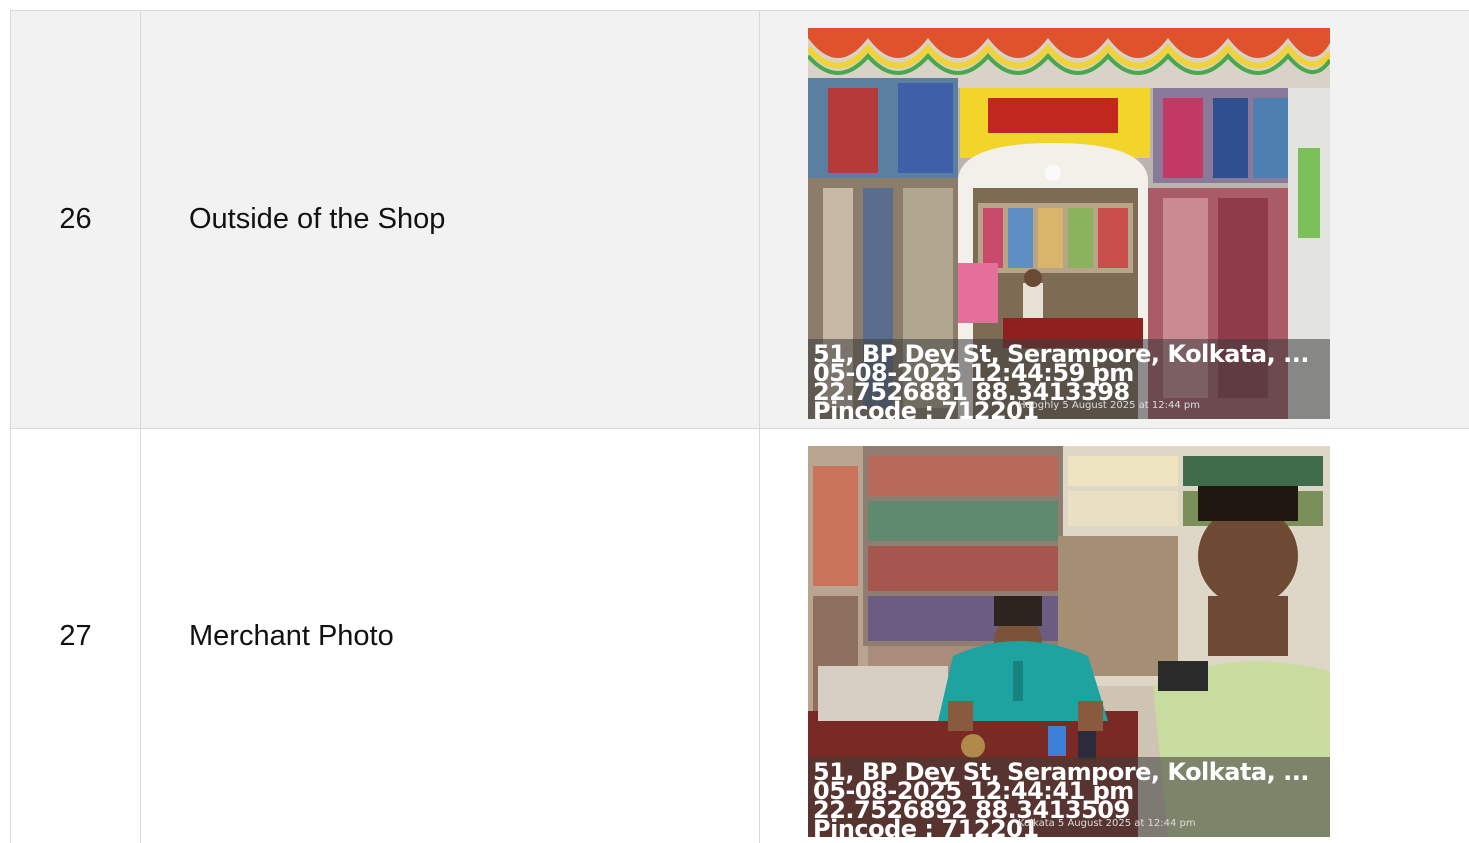 The height and width of the screenshot is (843, 1469). I want to click on stamp-camera-caption: Hooghly 5 August 2025 at 12:44 pm, so click(1109, 405).